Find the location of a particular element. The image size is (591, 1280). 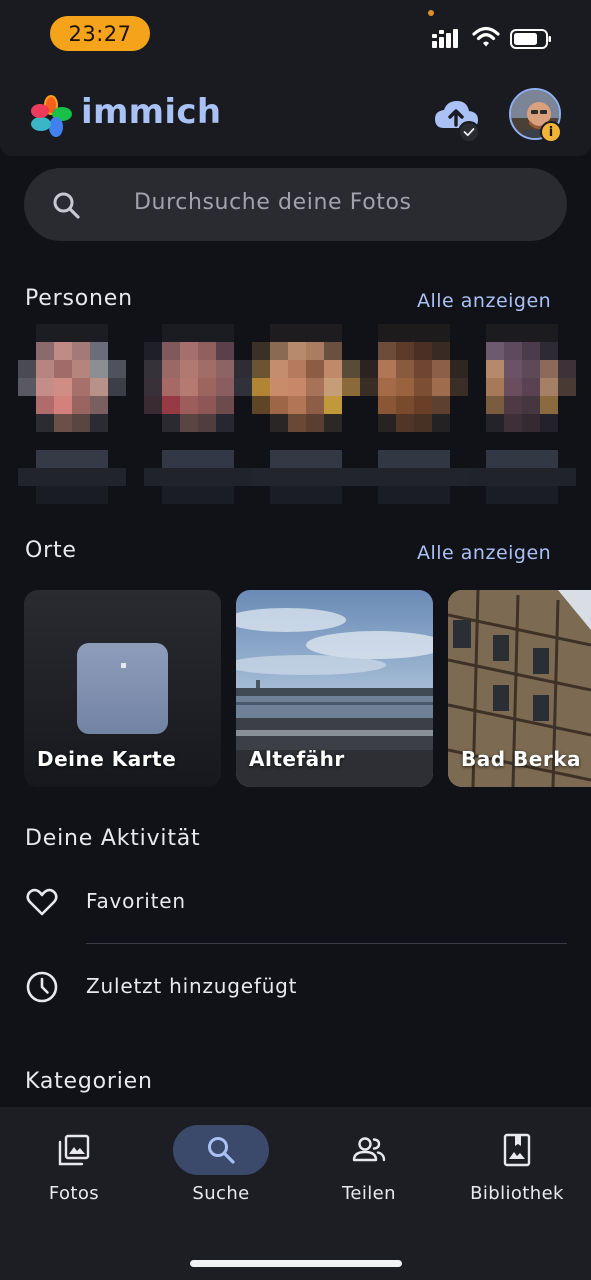

people-carousel is located at coordinates (304, 414).